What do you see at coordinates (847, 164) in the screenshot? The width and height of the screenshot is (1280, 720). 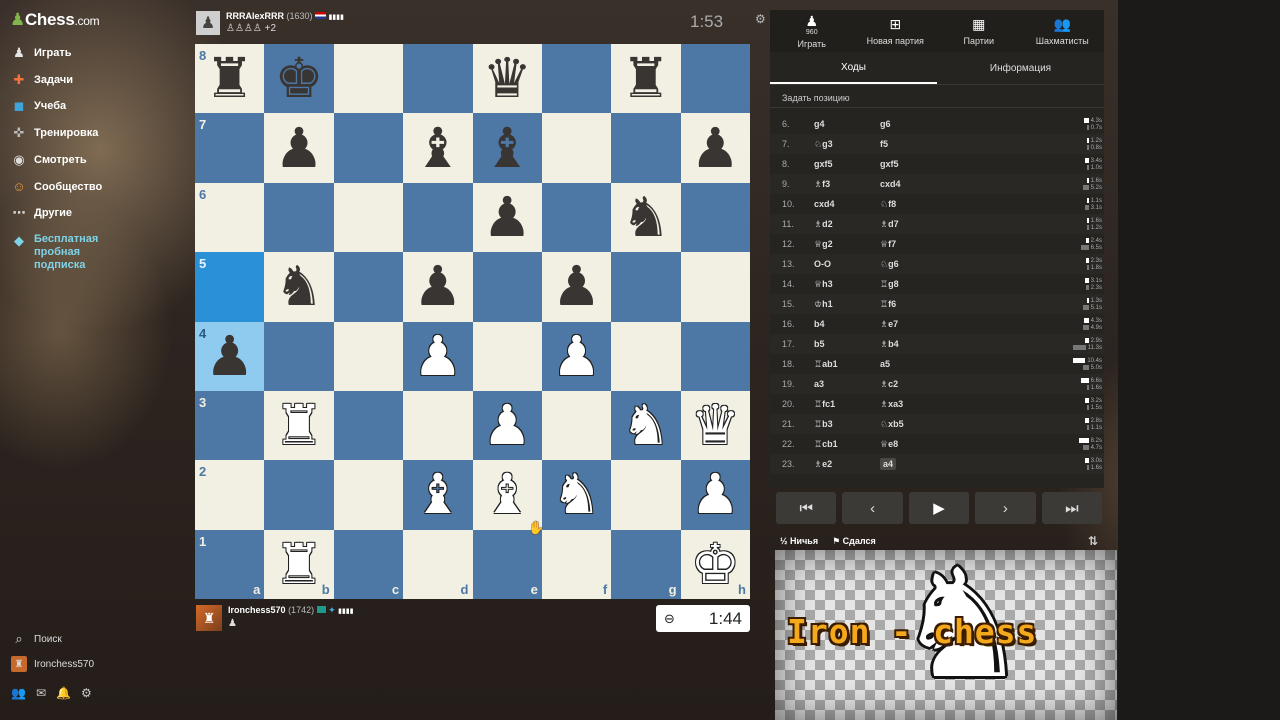 I see `white-move: gxf5` at bounding box center [847, 164].